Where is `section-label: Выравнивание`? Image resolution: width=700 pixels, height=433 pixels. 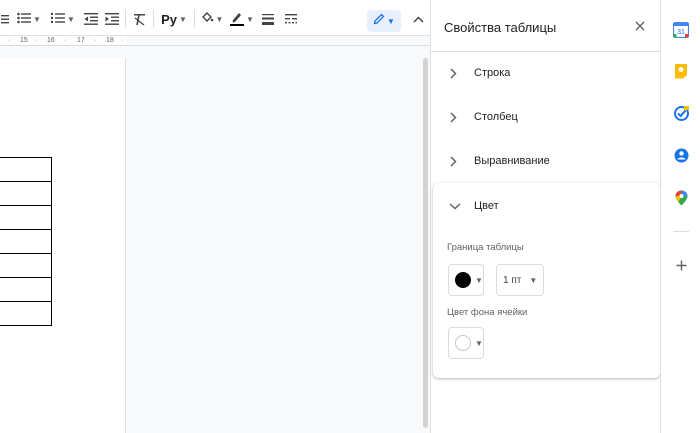
section-label: Выравнивание is located at coordinates (512, 161).